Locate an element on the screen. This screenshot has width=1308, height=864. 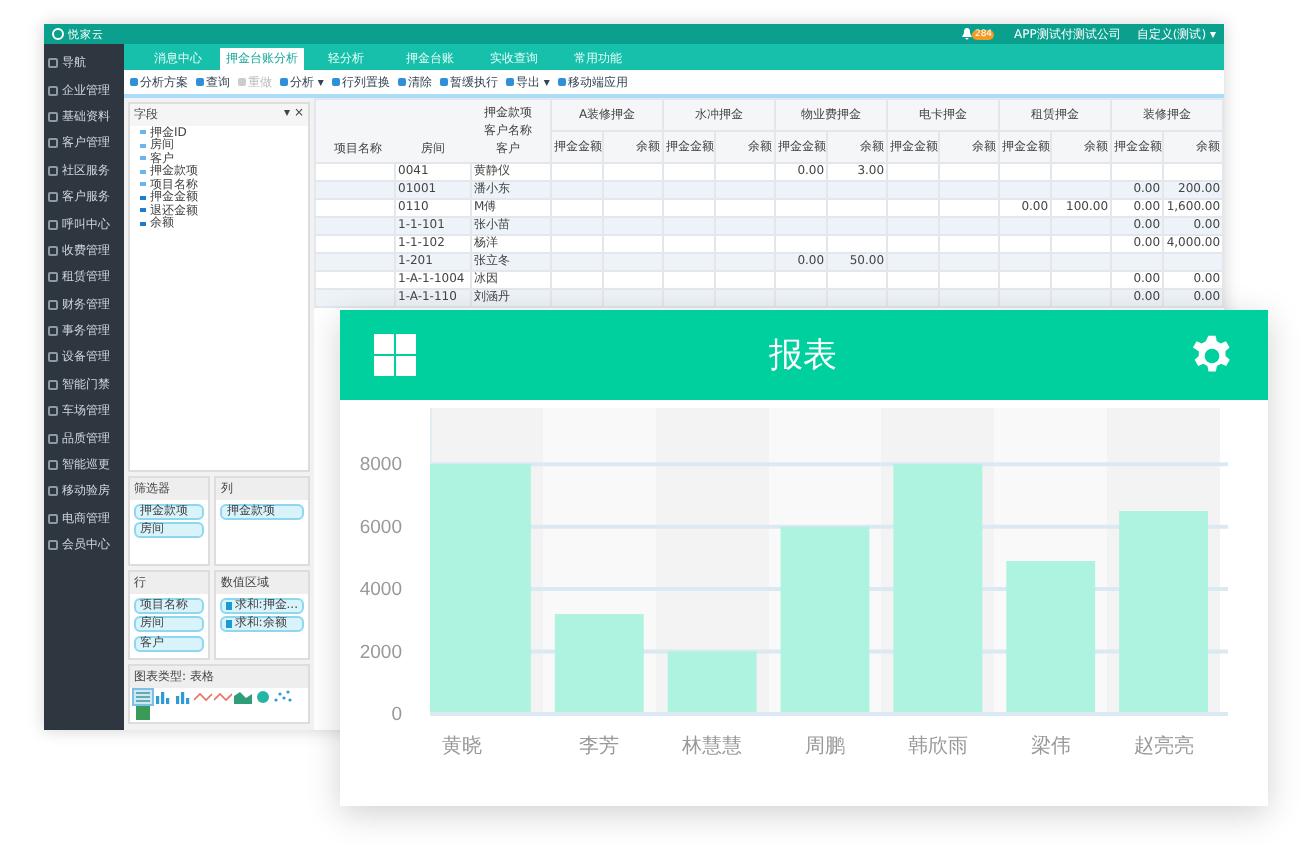
logo-icon is located at coordinates (58, 34).